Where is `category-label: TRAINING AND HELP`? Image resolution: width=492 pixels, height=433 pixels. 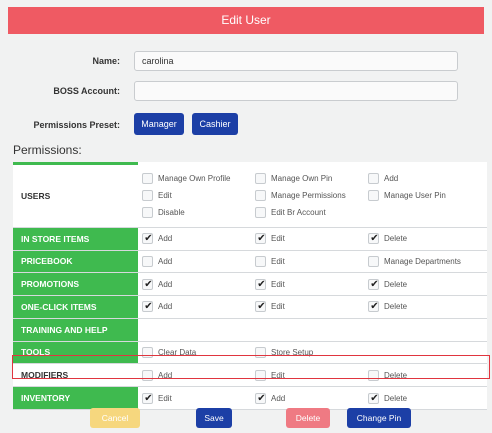
category-label: TRAINING AND HELP is located at coordinates (75, 330).